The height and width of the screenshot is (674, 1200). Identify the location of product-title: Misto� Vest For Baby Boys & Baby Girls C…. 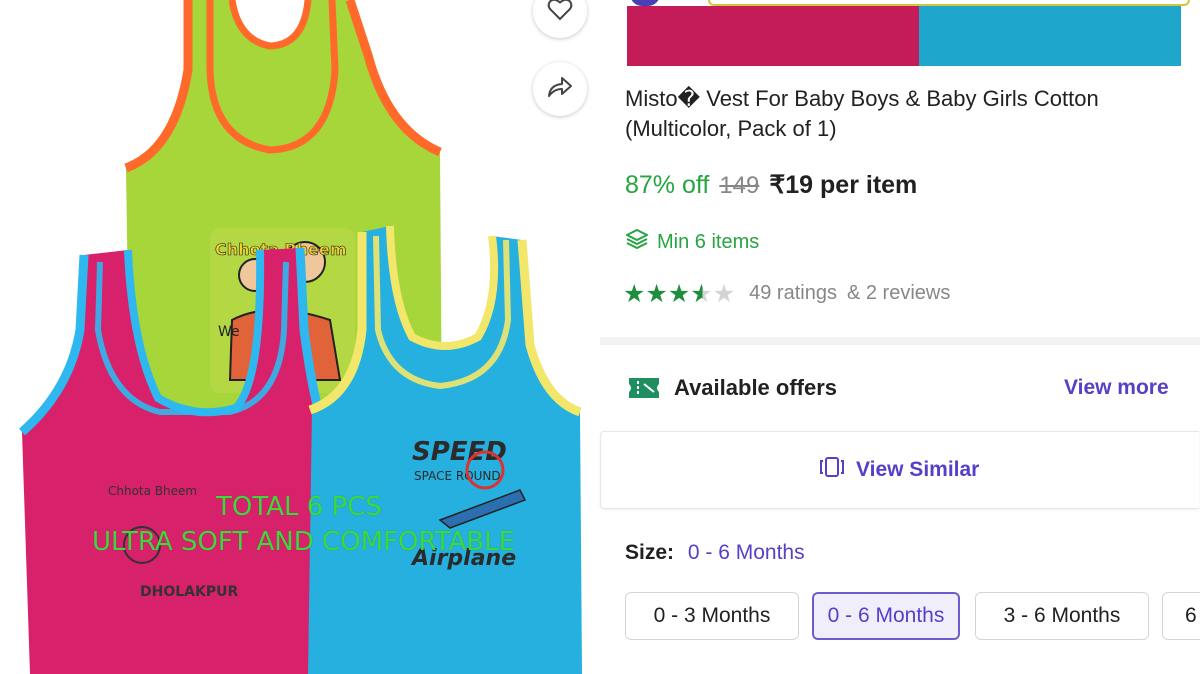
(862, 113).